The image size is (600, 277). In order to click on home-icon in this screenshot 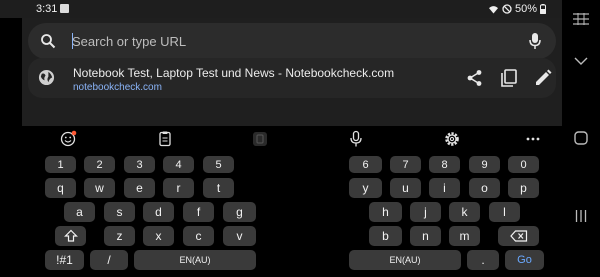, I will do `click(581, 138)`.